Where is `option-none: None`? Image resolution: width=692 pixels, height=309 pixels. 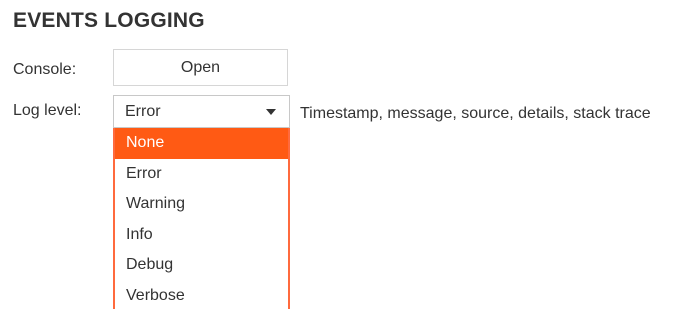 option-none: None is located at coordinates (201, 143).